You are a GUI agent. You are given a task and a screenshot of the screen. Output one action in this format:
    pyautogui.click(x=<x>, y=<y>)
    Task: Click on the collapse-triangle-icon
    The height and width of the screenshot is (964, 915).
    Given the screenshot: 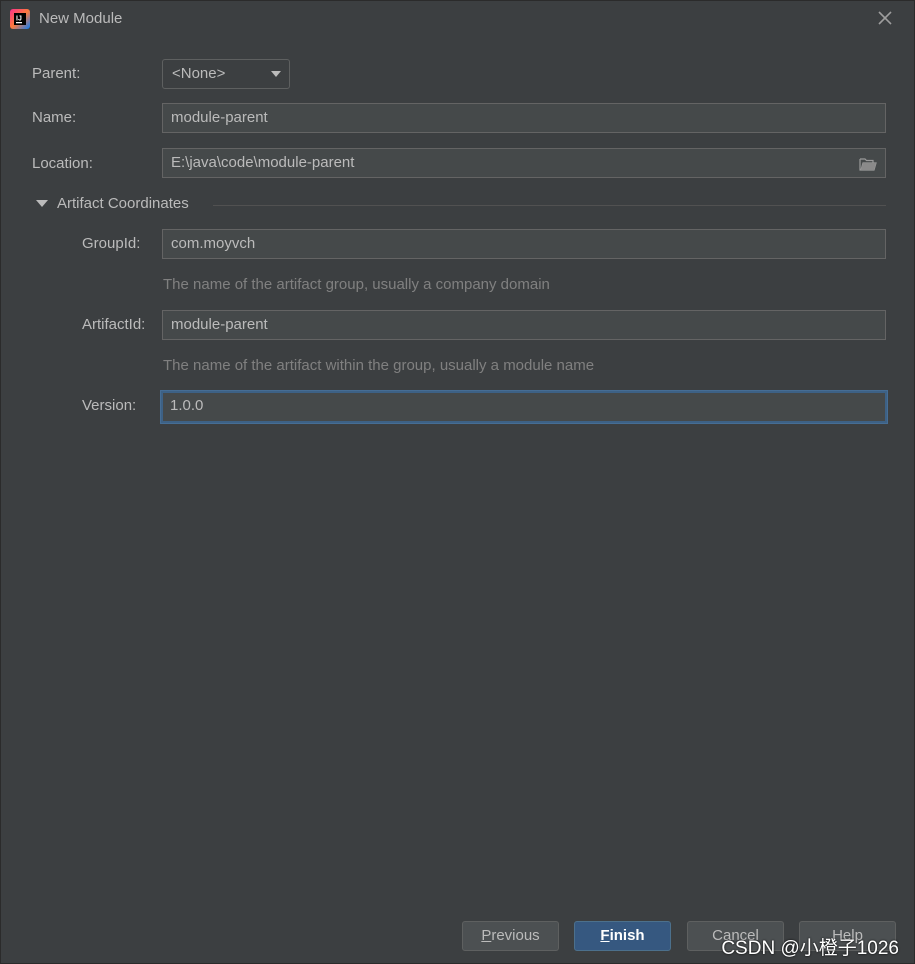 What is the action you would take?
    pyautogui.click(x=42, y=203)
    